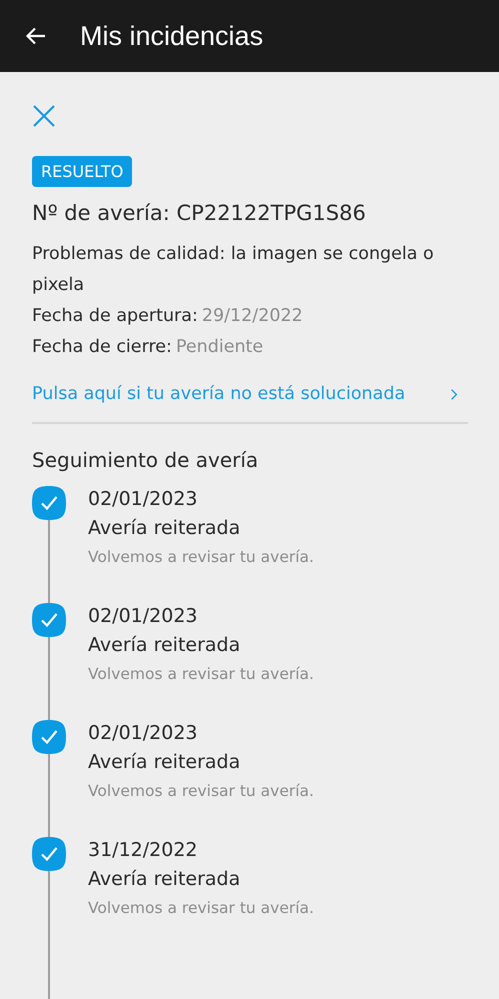  Describe the element at coordinates (172, 36) in the screenshot. I see `screen-title: Mis incidencias` at that location.